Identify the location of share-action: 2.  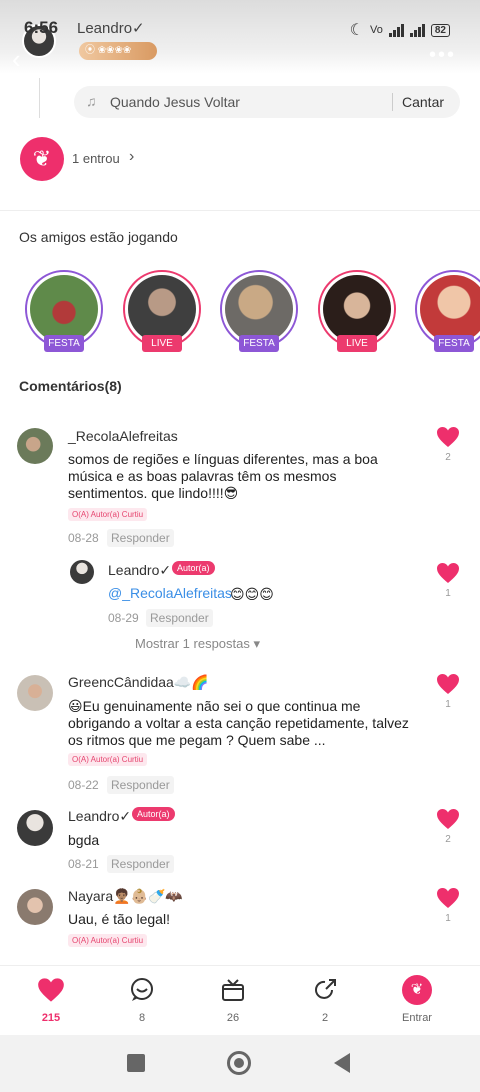
(325, 1000).